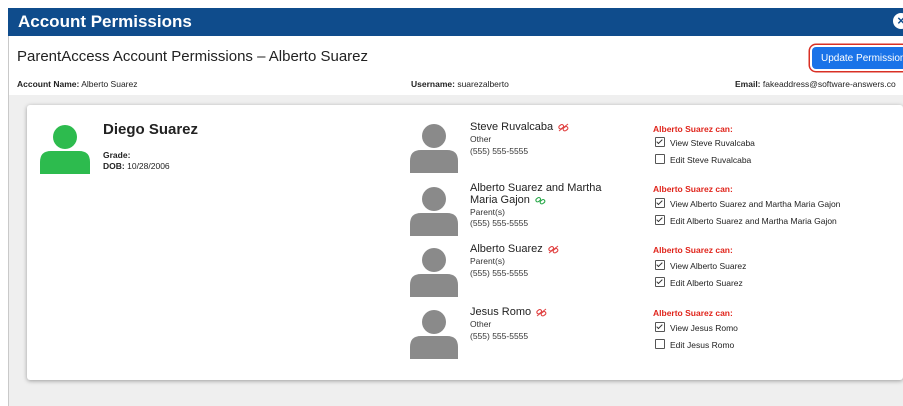 The image size is (903, 406). I want to click on username-value: suarezalberto, so click(483, 84).